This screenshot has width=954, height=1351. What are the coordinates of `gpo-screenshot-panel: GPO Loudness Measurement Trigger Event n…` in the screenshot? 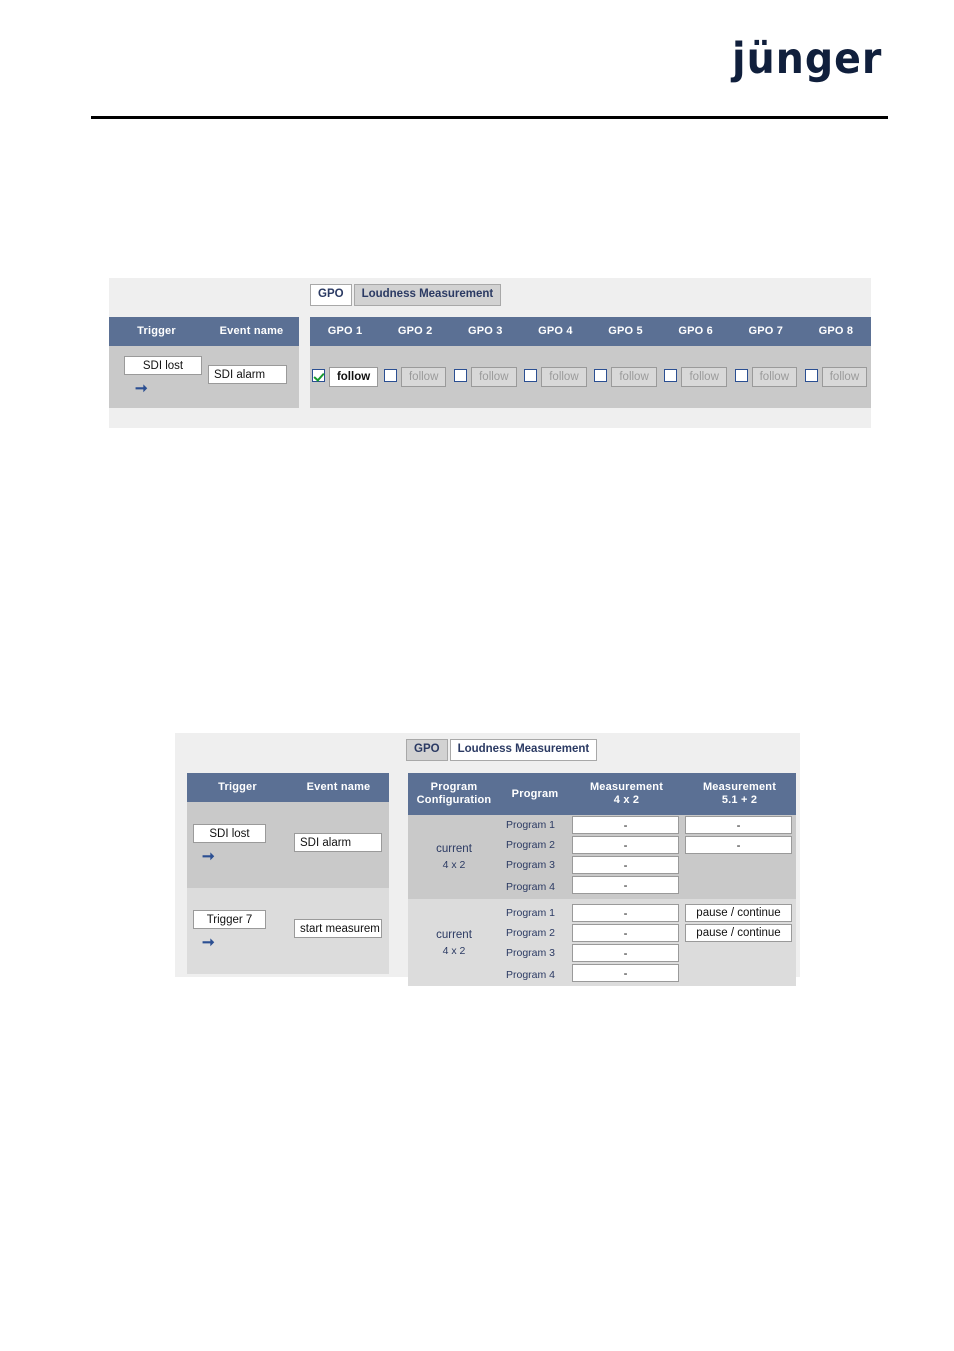 It's located at (490, 353).